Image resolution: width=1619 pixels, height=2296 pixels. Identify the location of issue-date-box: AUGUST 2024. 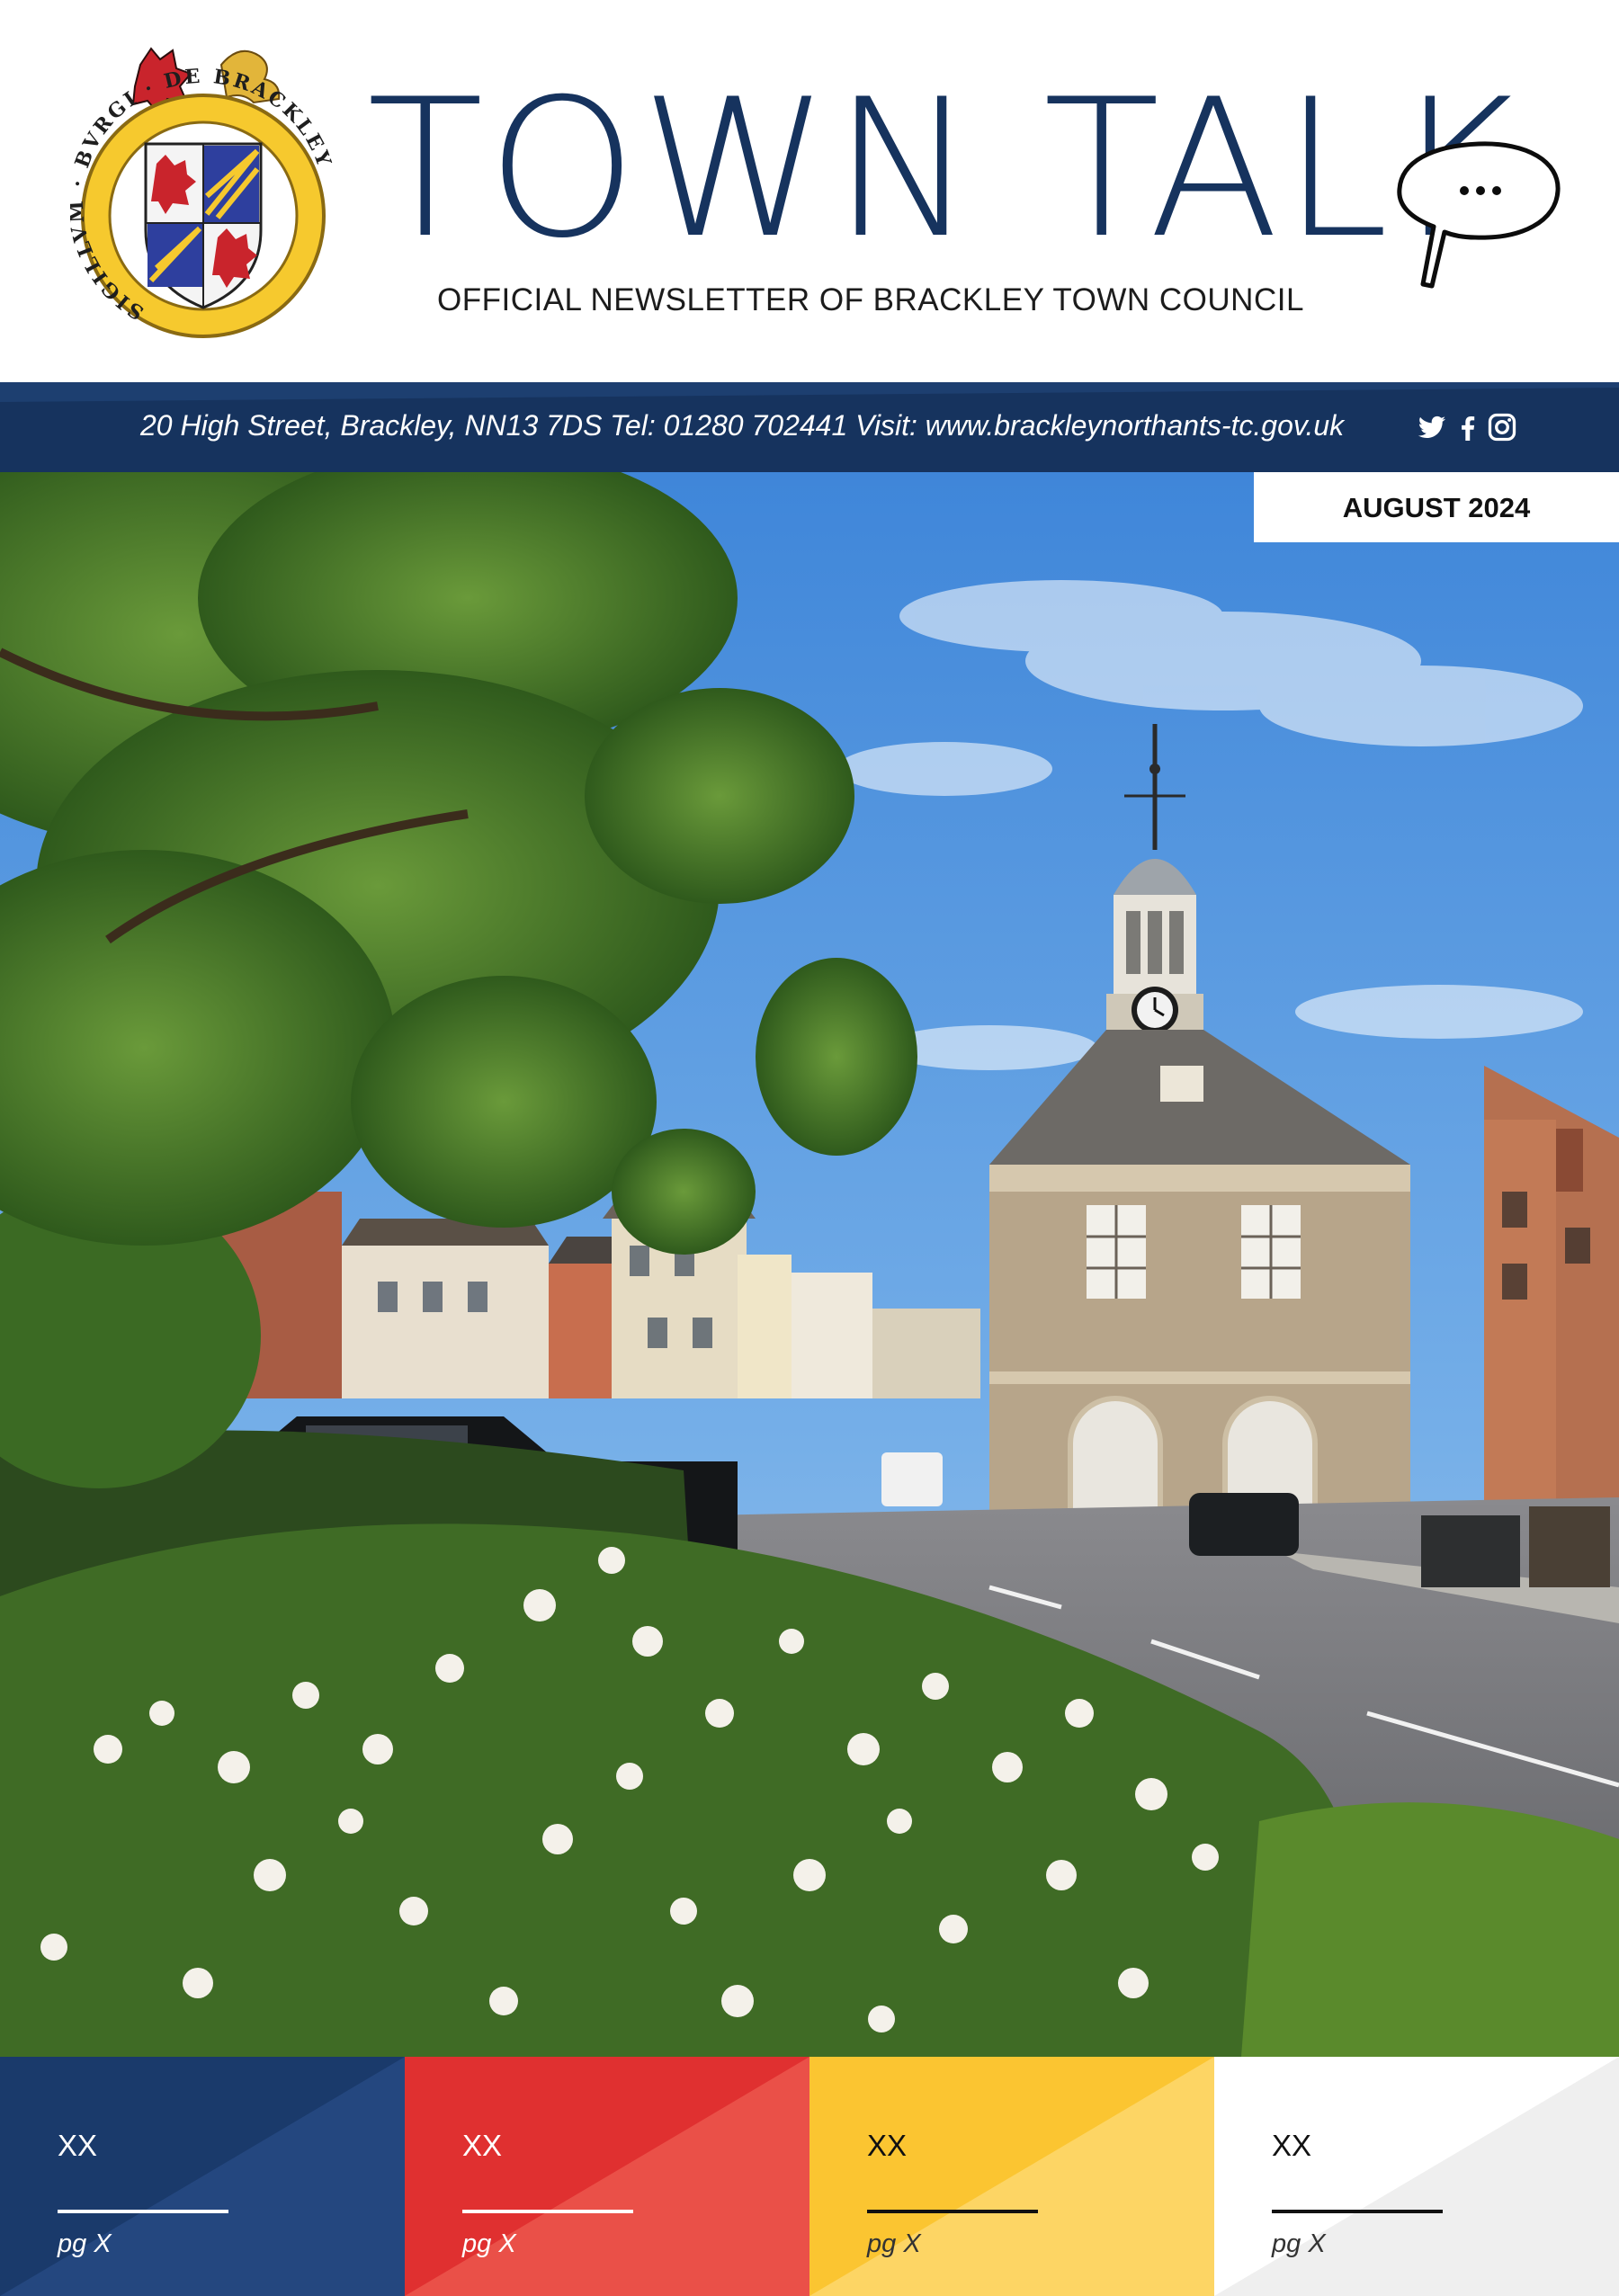
(1436, 507).